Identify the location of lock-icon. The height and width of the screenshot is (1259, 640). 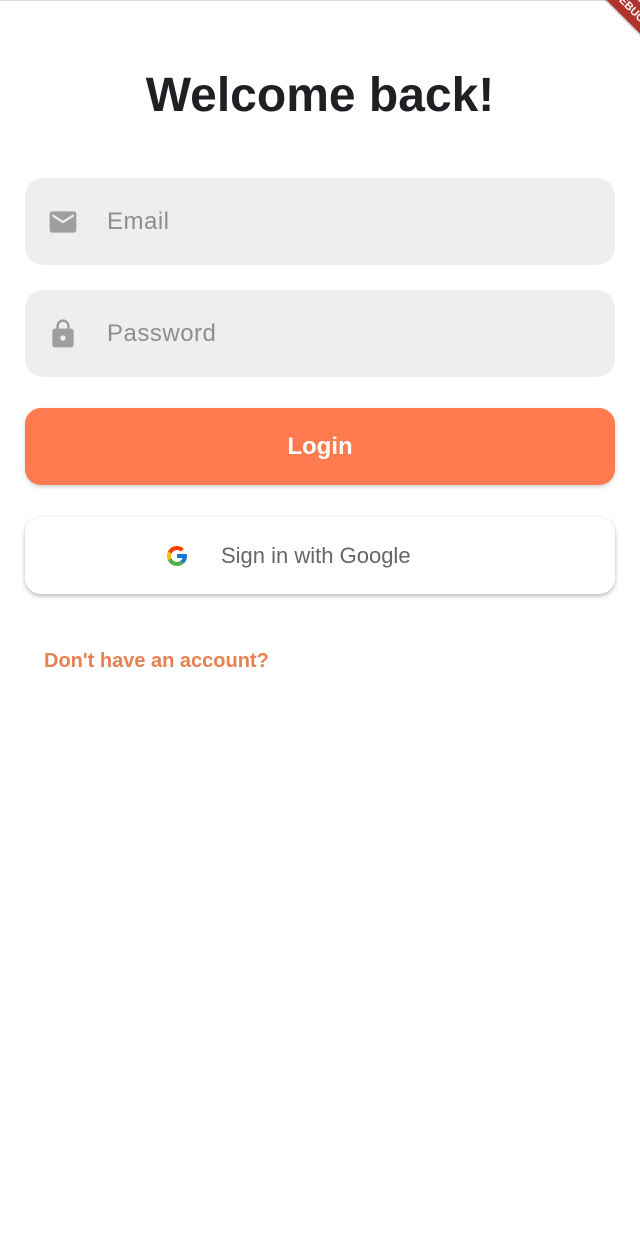
(63, 334).